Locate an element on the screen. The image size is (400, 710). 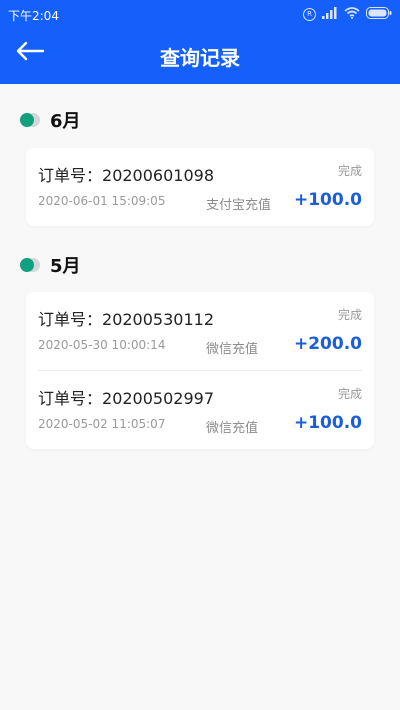
section-title: 6月 is located at coordinates (65, 121).